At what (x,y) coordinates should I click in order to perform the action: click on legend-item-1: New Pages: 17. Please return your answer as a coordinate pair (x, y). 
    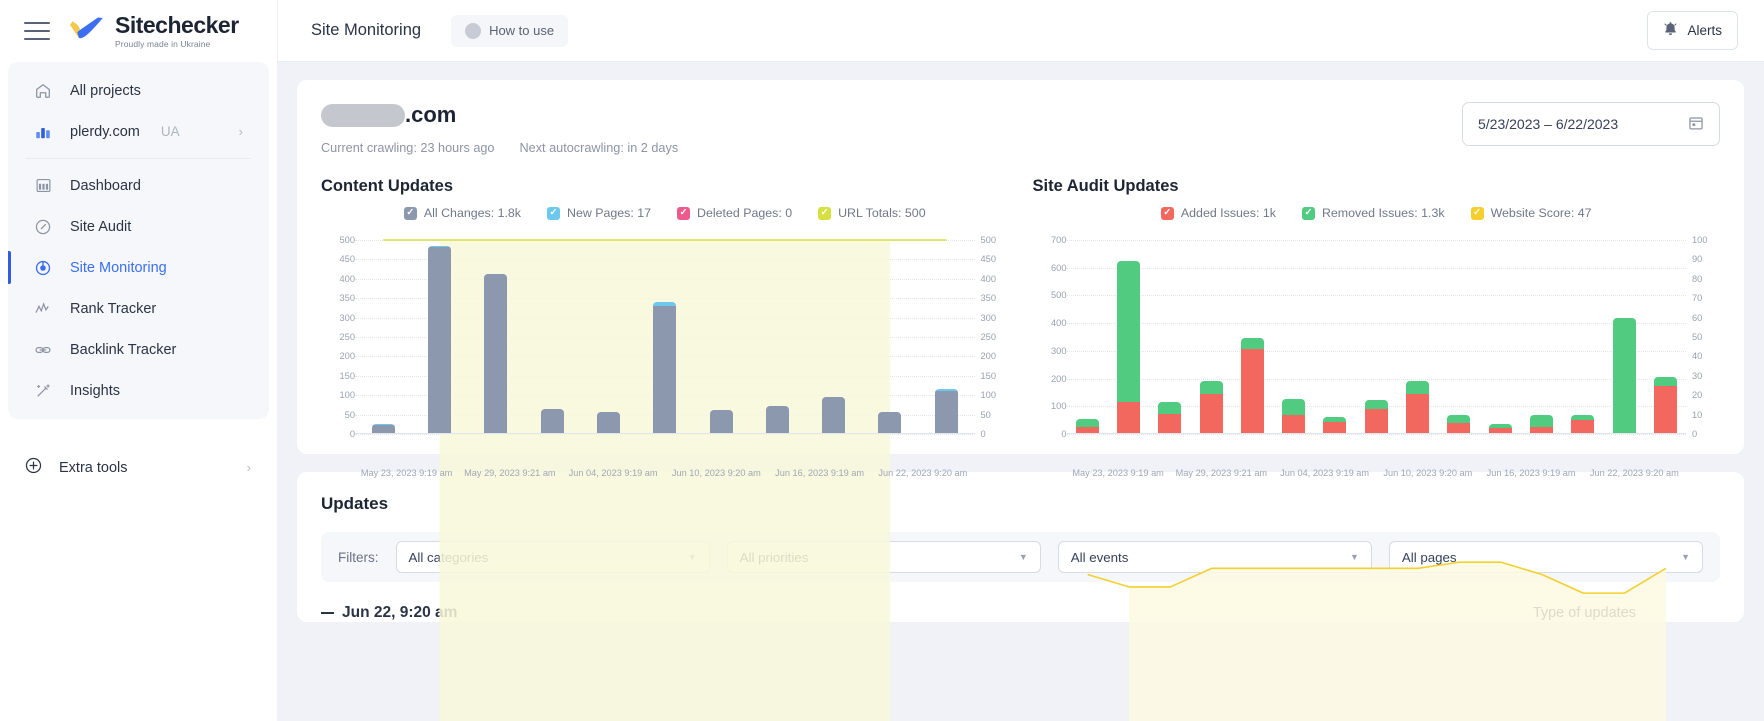
    Looking at the image, I should click on (599, 213).